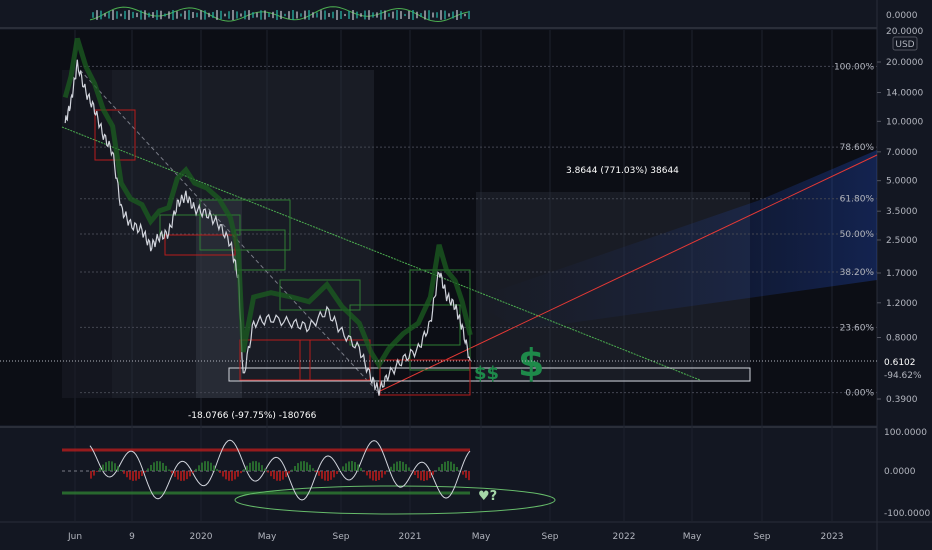 This screenshot has width=932, height=550. Describe the element at coordinates (902, 212) in the screenshot. I see `y-tick-label: 3.5000` at that location.